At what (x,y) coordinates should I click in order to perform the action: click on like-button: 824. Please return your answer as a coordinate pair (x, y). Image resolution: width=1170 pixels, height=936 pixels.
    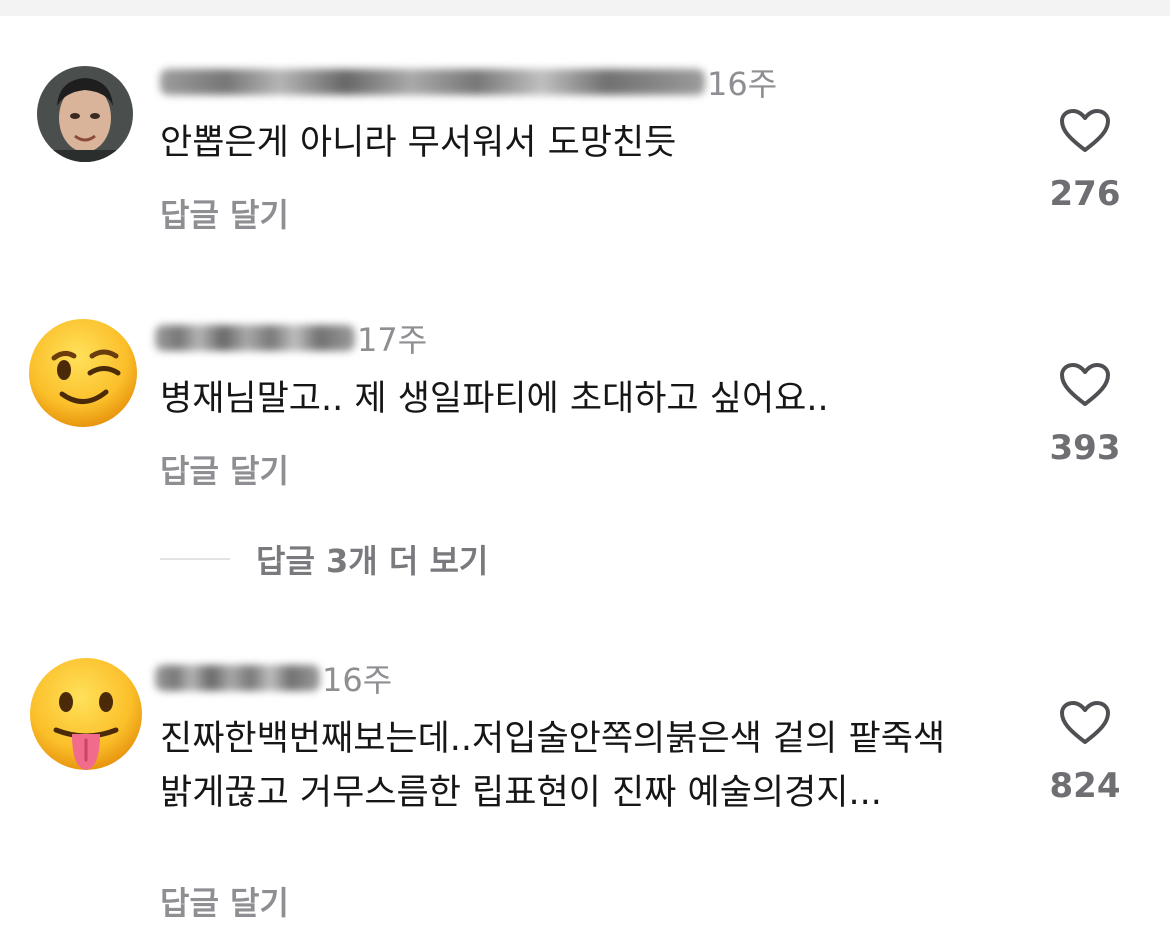
    Looking at the image, I should click on (1085, 753).